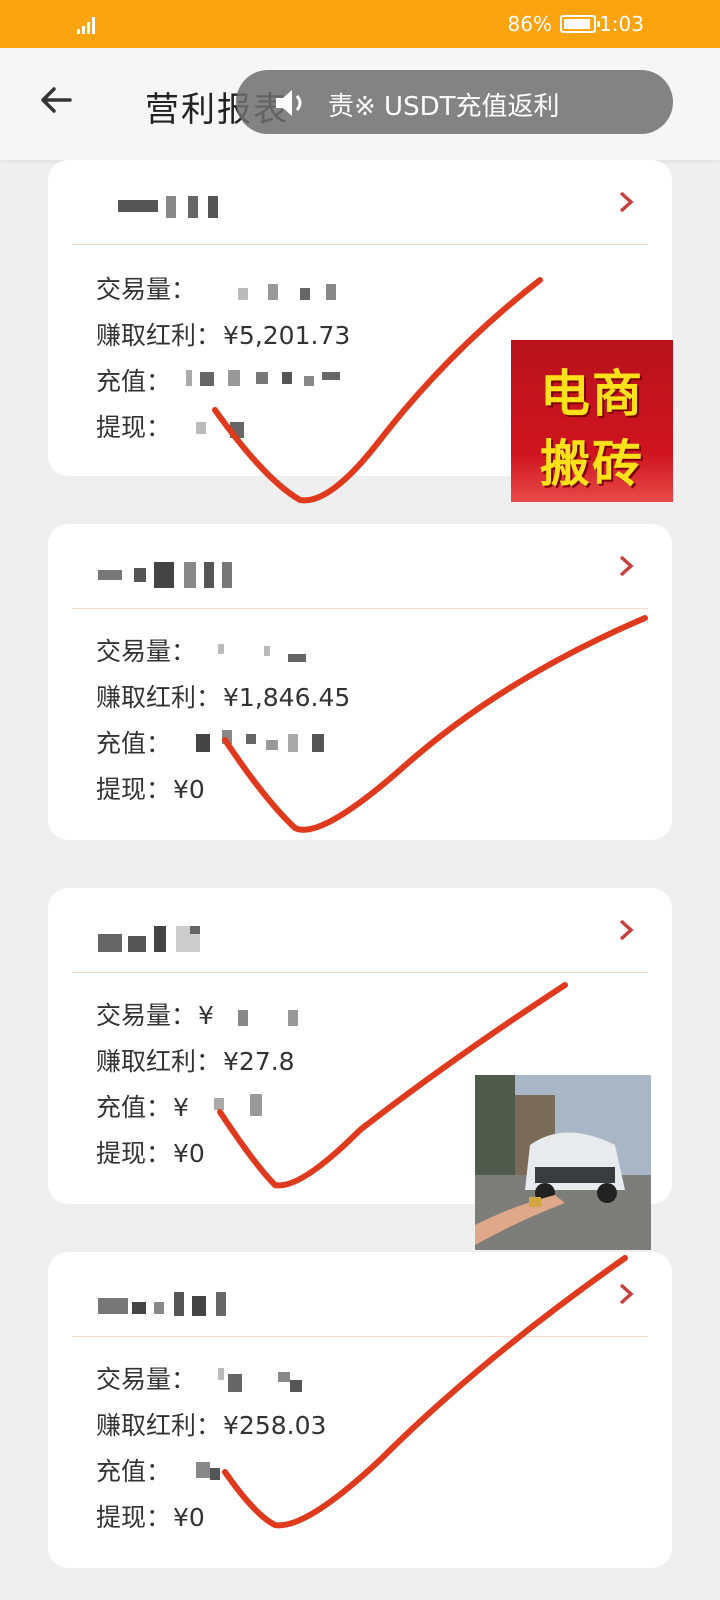 This screenshot has width=720, height=1600. Describe the element at coordinates (275, 1425) in the screenshot. I see `bonus-value: ¥258.03` at that location.